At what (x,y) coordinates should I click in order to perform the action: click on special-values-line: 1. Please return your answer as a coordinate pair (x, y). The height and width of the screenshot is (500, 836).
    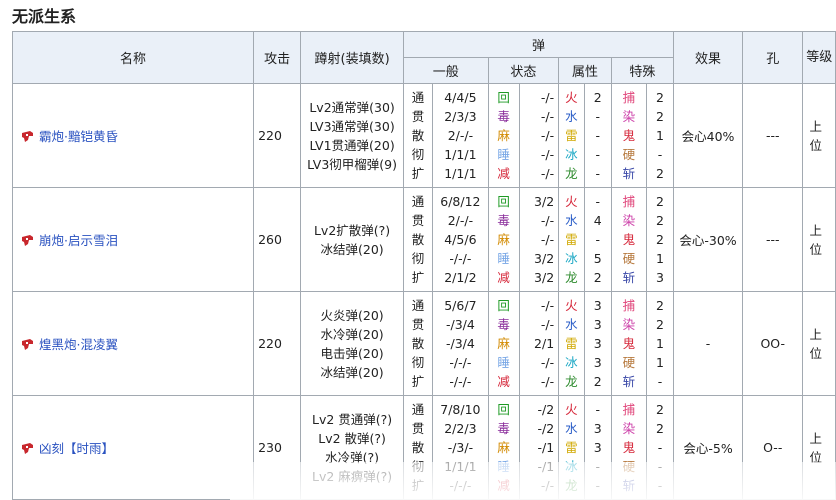
    Looking at the image, I should click on (659, 362).